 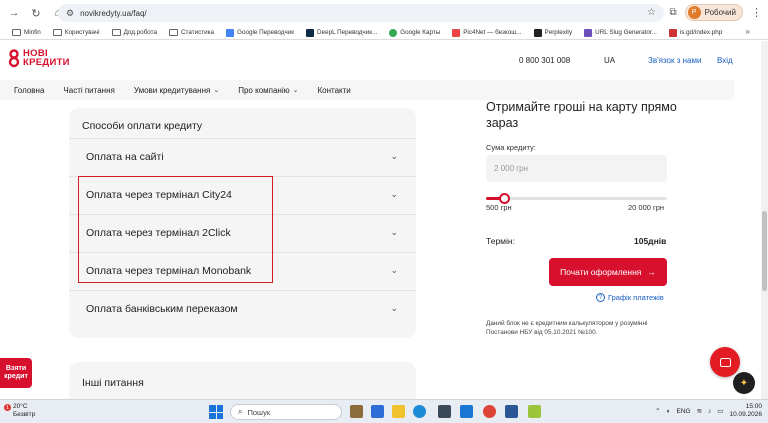 I want to click on url-slug-icon, so click(x=588, y=32).